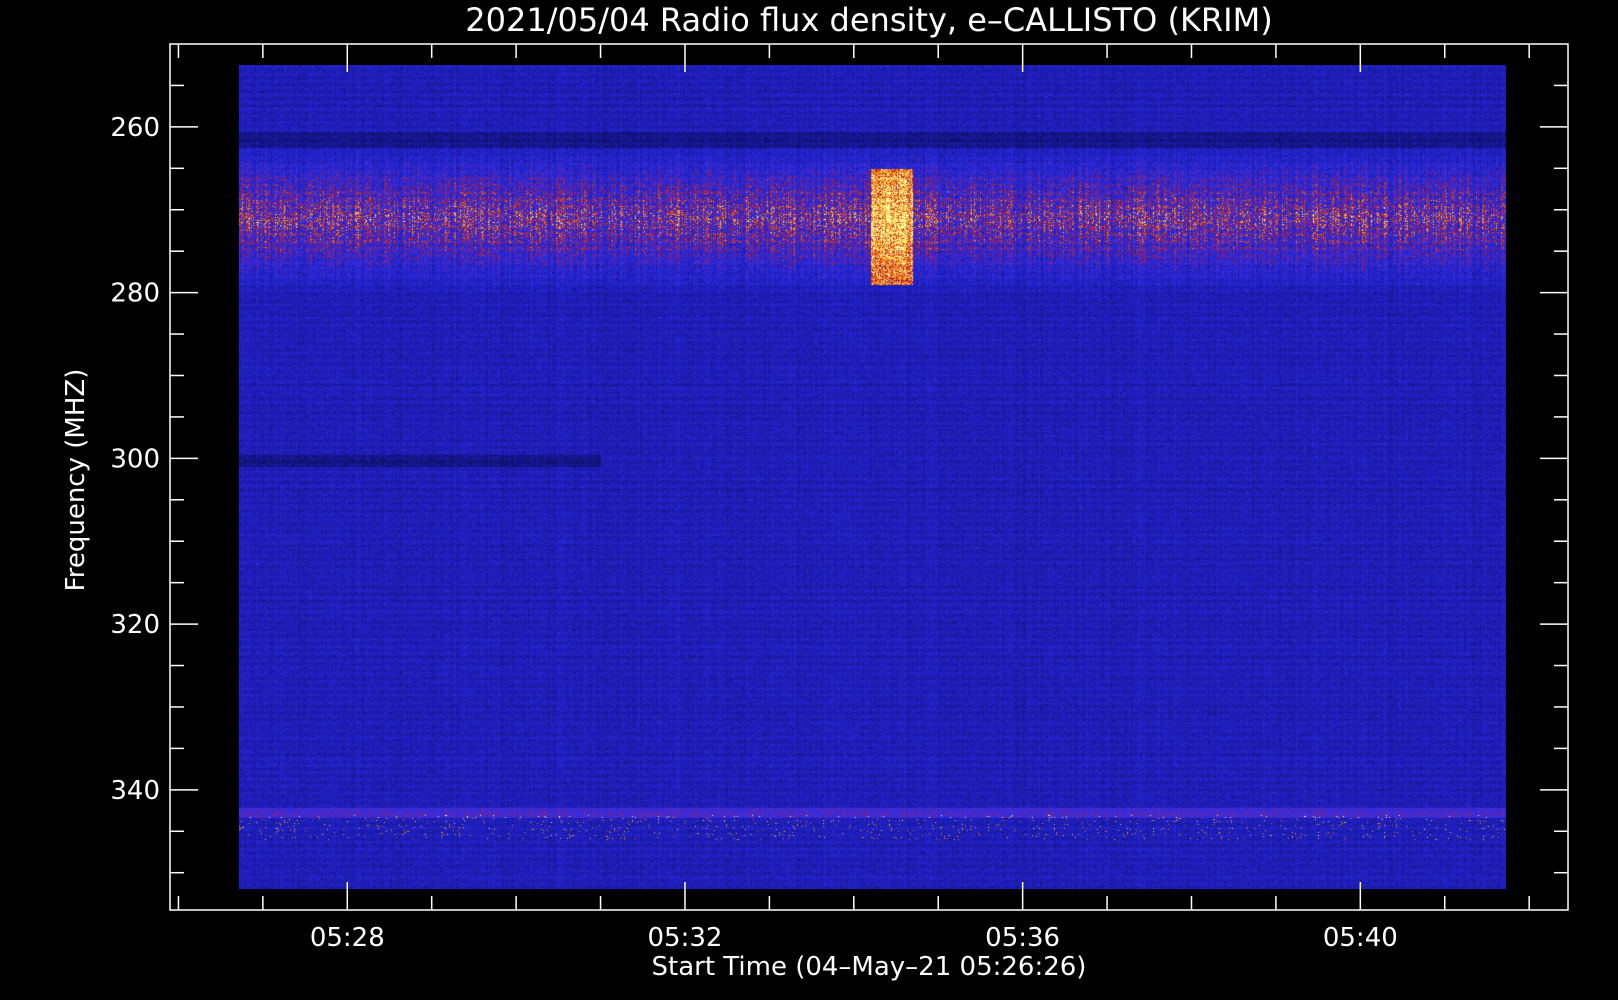  What do you see at coordinates (1022, 938) in the screenshot?
I see `x-tick-label: 05:36` at bounding box center [1022, 938].